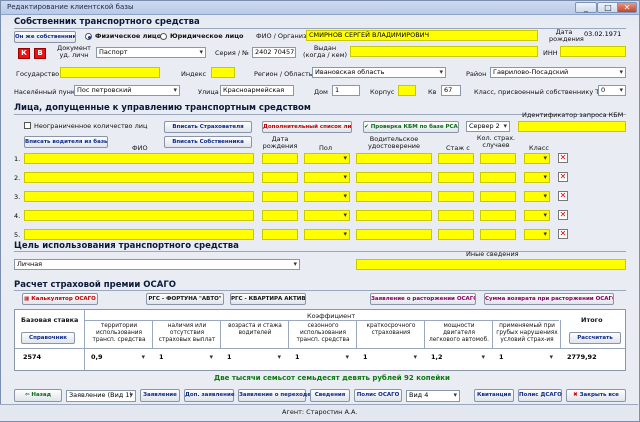 This screenshot has width=640, height=422. What do you see at coordinates (407, 90) in the screenshot?
I see `corp-field` at bounding box center [407, 90].